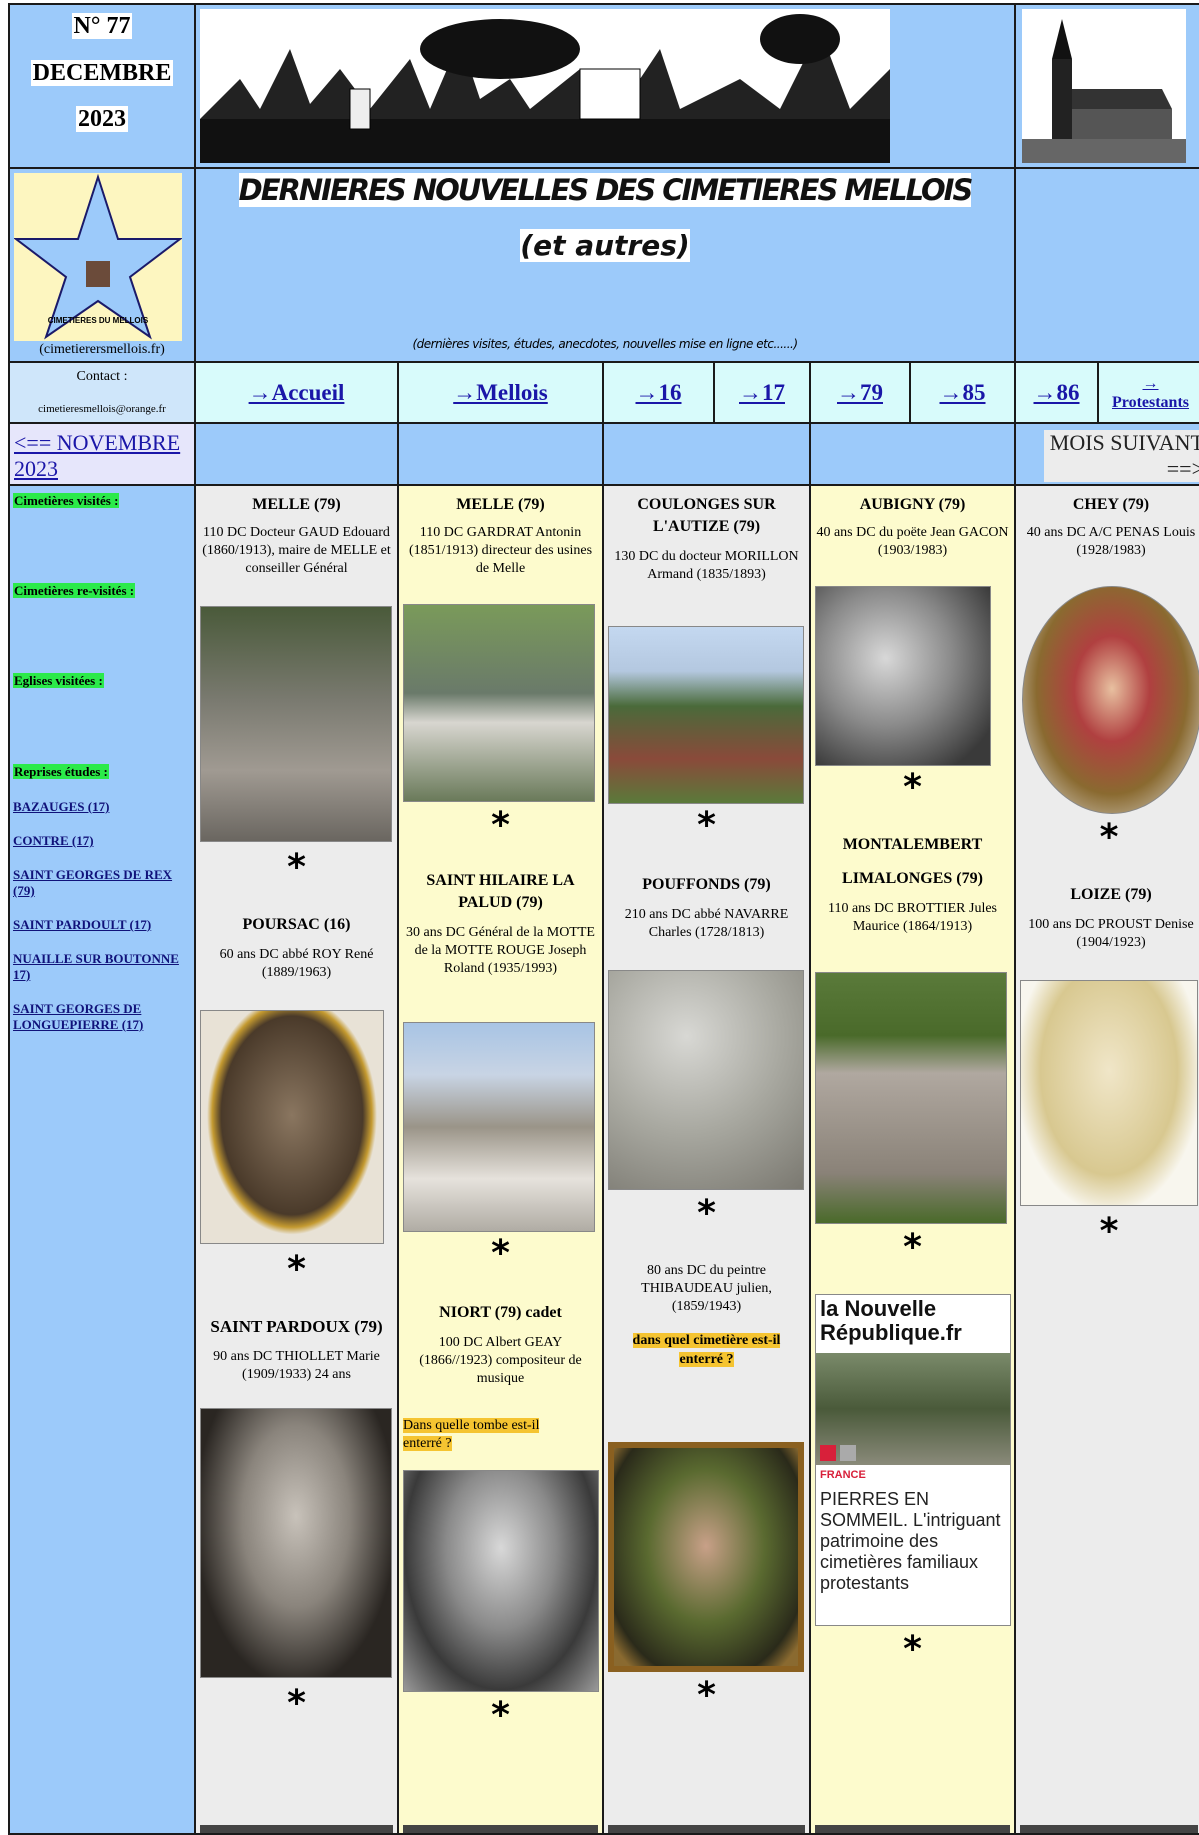  Describe the element at coordinates (706, 1080) in the screenshot. I see `pouffonds-stone-photo` at that location.